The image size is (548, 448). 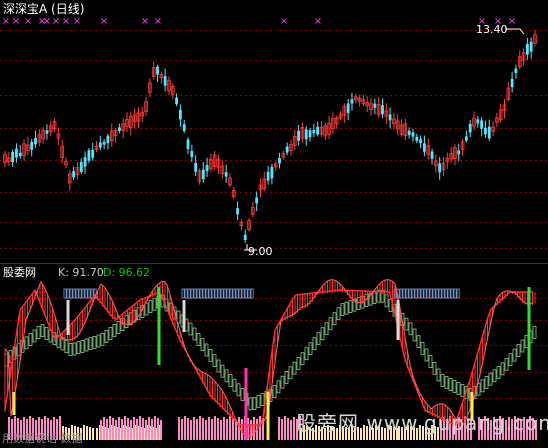 What do you see at coordinates (44, 9) in the screenshot?
I see `chart-title: 深深宝A (日线)` at bounding box center [44, 9].